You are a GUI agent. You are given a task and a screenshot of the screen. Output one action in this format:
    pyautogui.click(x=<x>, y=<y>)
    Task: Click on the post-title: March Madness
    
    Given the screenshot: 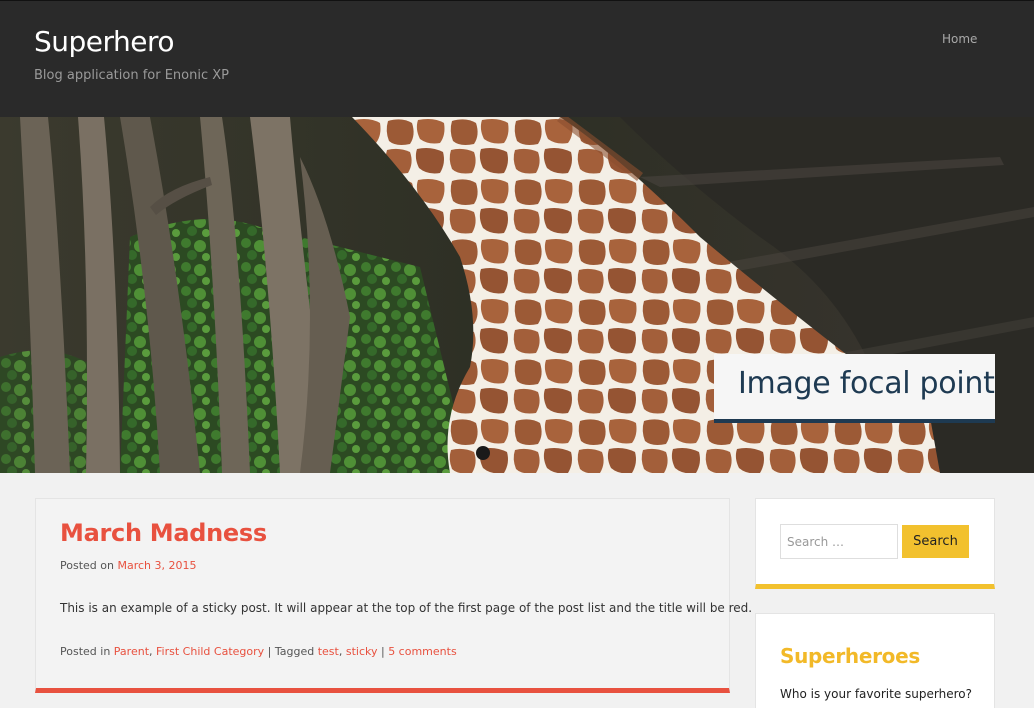 What is the action you would take?
    pyautogui.click(x=163, y=533)
    